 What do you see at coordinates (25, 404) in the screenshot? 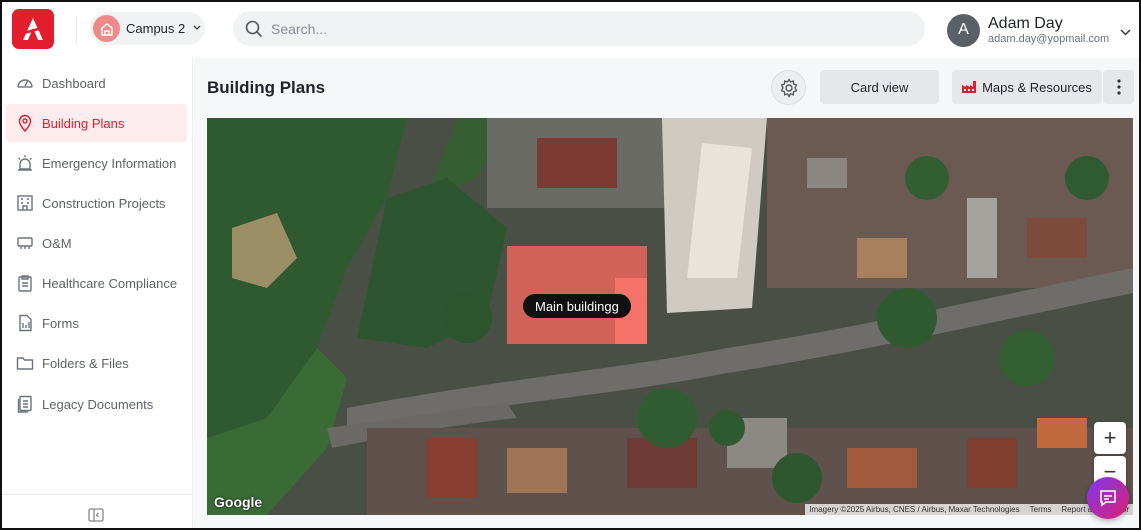
I see `documents-icon` at bounding box center [25, 404].